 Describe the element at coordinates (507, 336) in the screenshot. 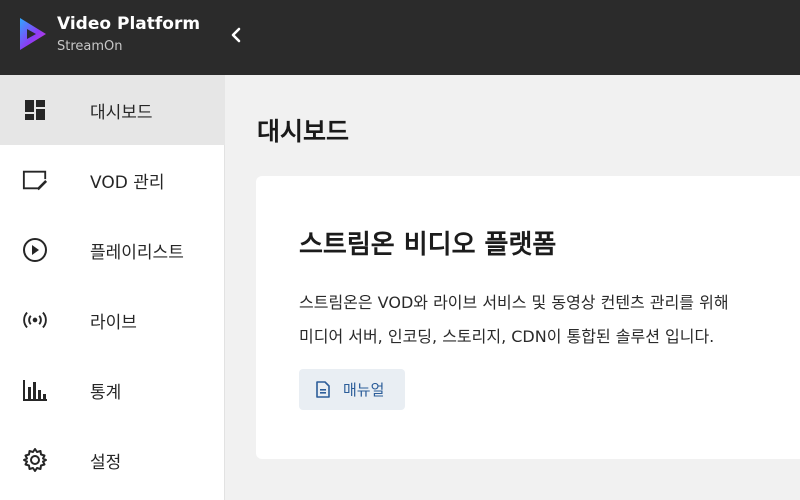

I see `card-description-line: 미디어 서버, 인코딩, 스토리지, CDN이 통합된 솔루션 입니다.` at that location.